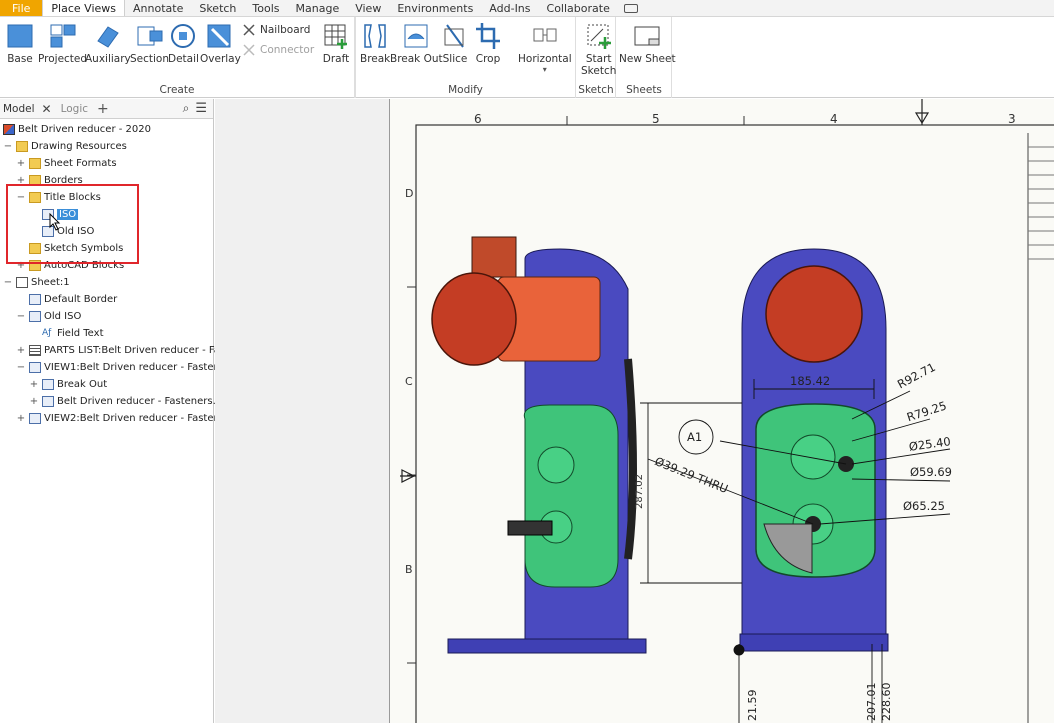 The image size is (1054, 723). Describe the element at coordinates (644, 90) in the screenshot. I see `sheets-panel-title: Sheets` at that location.